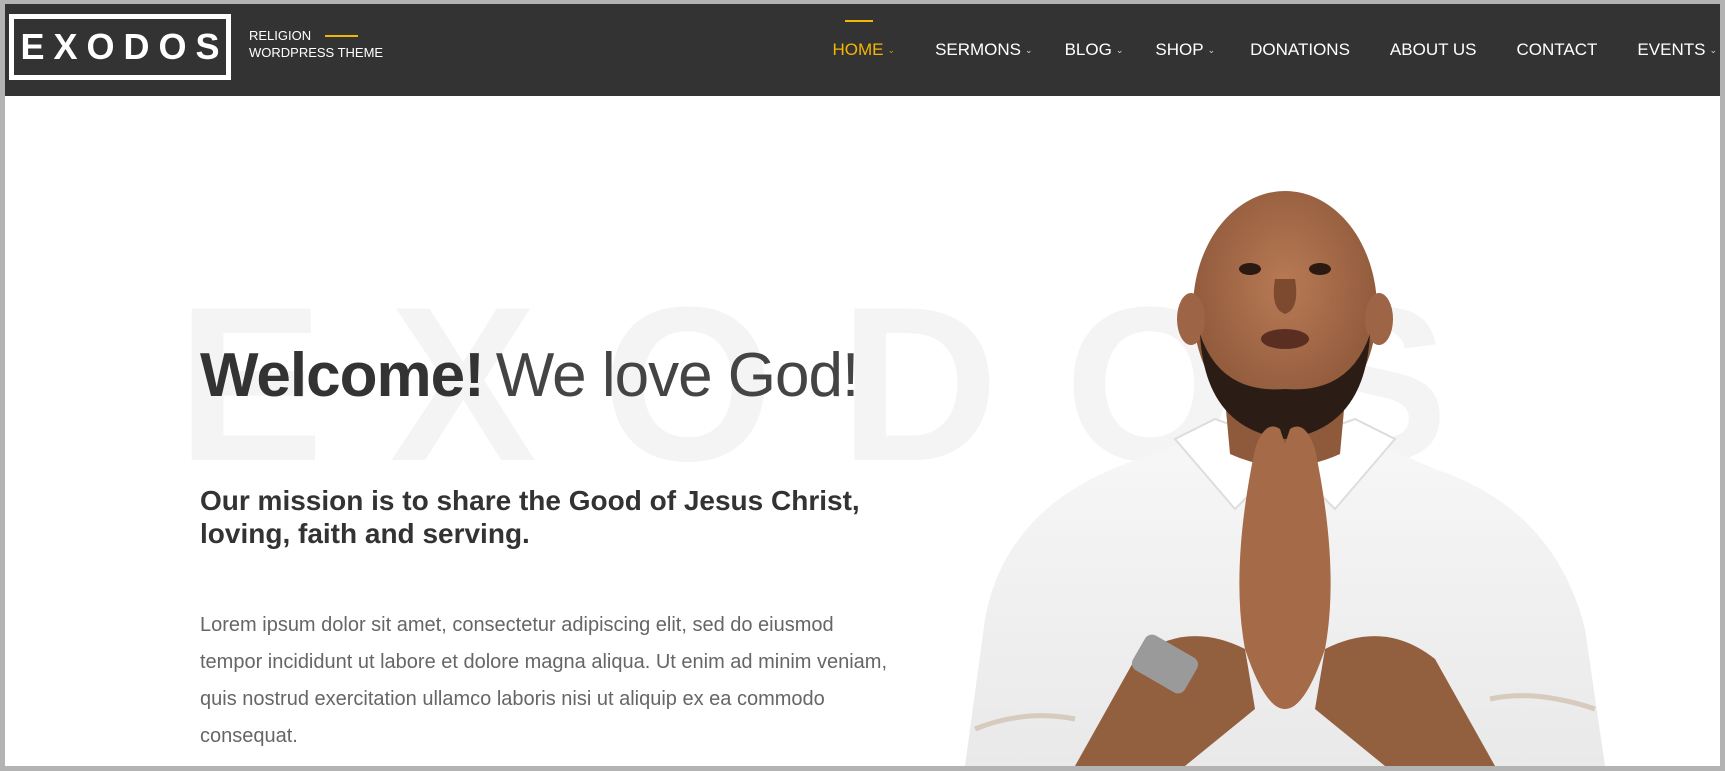  I want to click on nav-item-about-us: ABOUT US, so click(1433, 50).